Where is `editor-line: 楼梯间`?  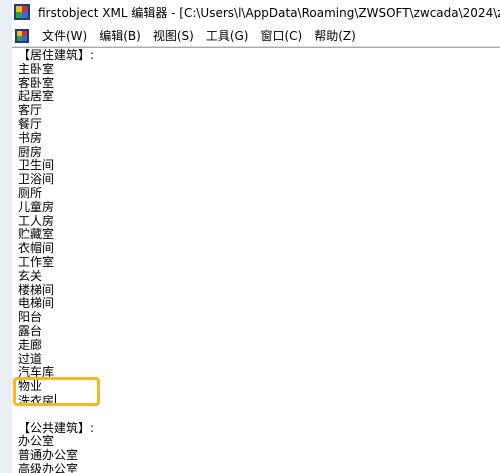
editor-line: 楼梯间 is located at coordinates (56, 290).